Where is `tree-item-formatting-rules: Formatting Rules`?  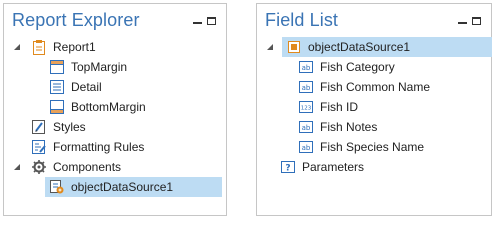 tree-item-formatting-rules: Formatting Rules is located at coordinates (128, 147).